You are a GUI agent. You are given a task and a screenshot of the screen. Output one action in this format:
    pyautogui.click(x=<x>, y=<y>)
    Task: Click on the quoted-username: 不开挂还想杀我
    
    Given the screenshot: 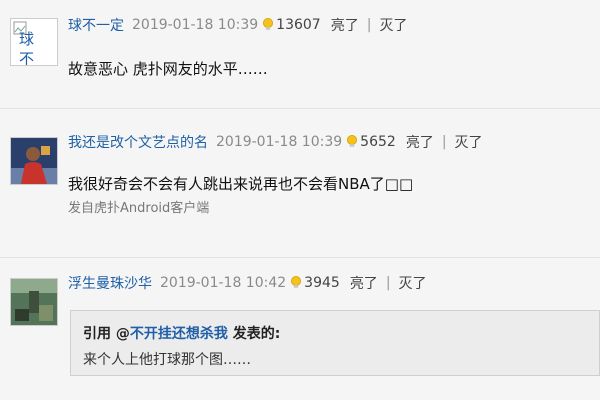 What is the action you would take?
    pyautogui.click(x=179, y=334)
    